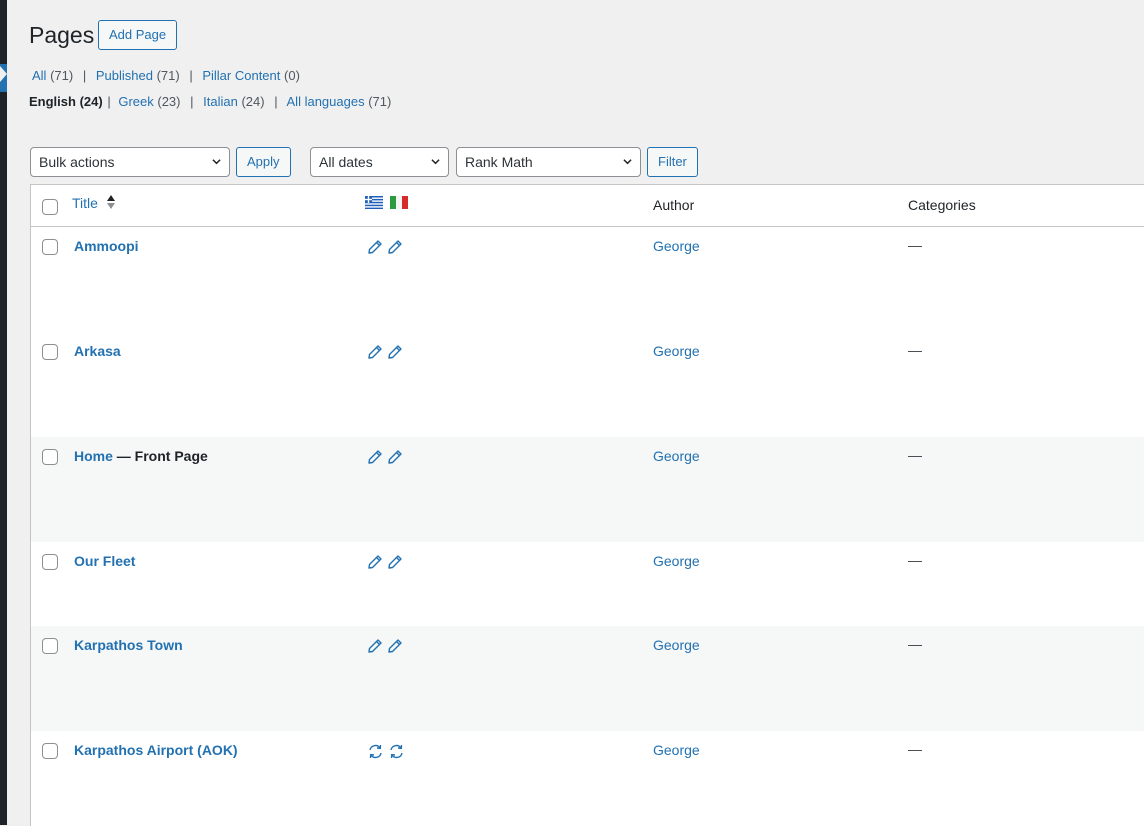  Describe the element at coordinates (220, 101) in the screenshot. I see `language-italian: Italian` at that location.